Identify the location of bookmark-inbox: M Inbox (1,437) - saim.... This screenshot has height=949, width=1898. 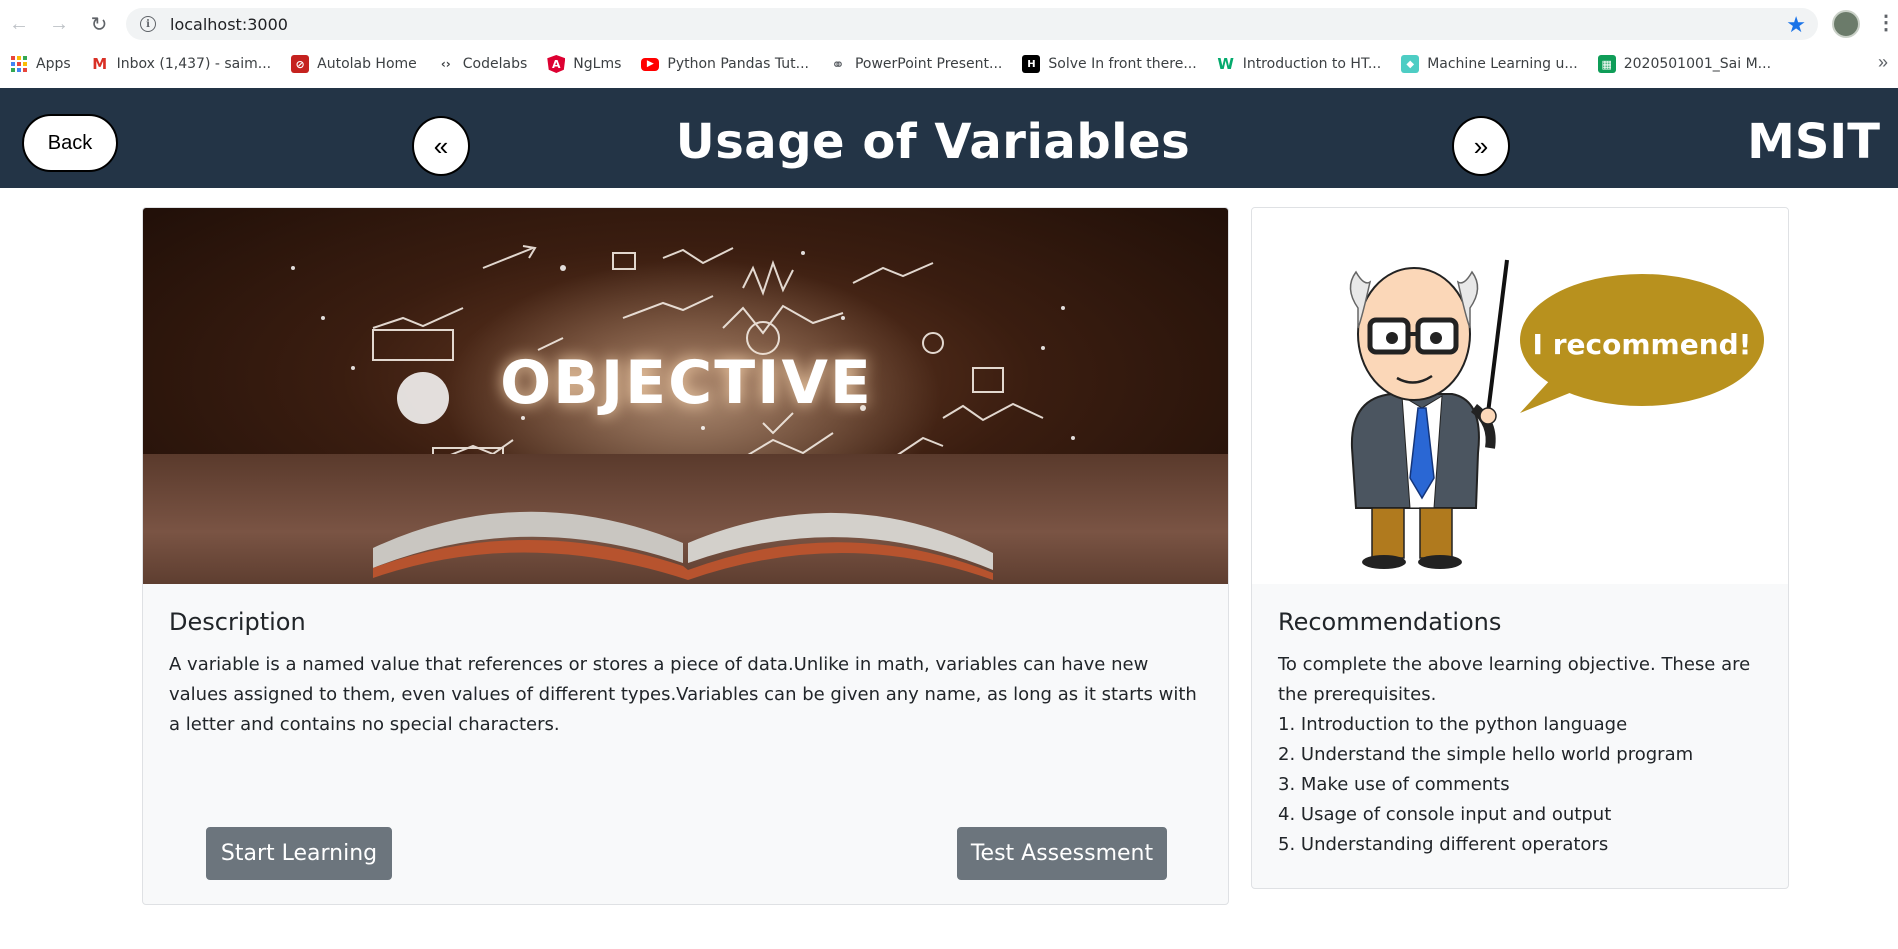
(181, 64).